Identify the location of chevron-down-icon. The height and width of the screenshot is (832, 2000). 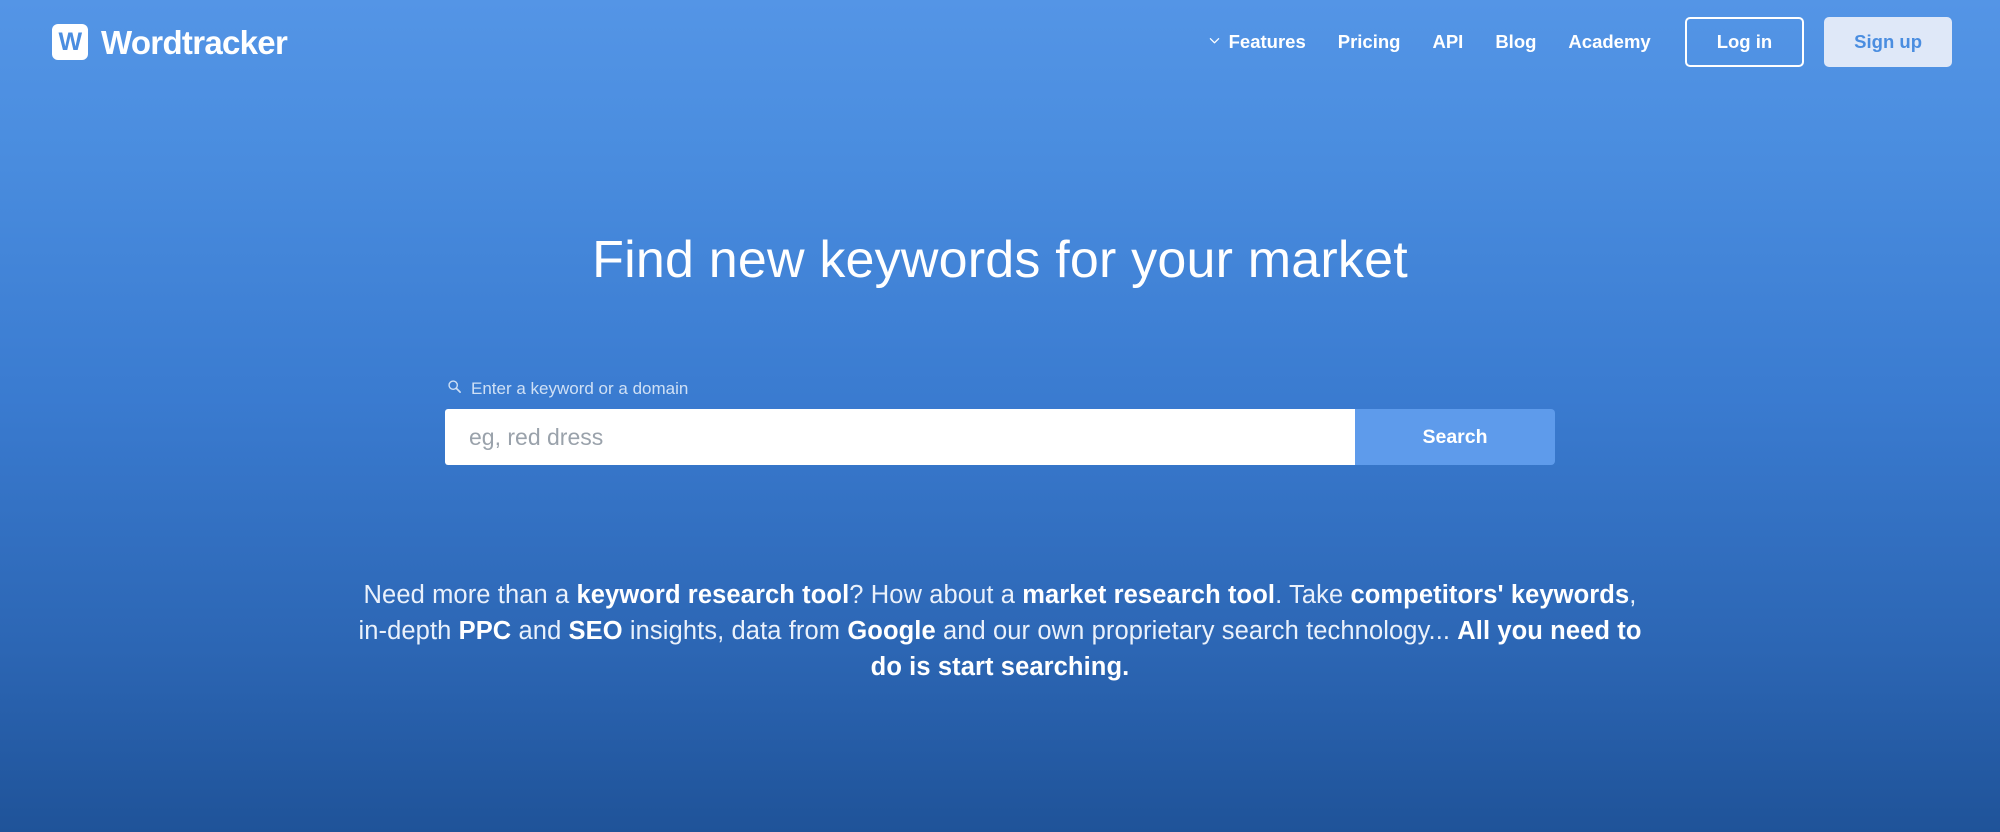
(1214, 40).